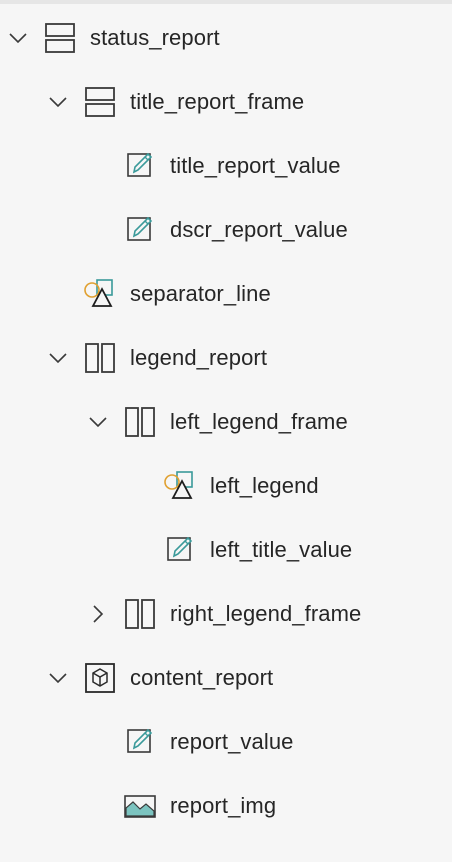 The image size is (452, 862). Describe the element at coordinates (264, 485) in the screenshot. I see `tree-item-label: left_legend` at that location.